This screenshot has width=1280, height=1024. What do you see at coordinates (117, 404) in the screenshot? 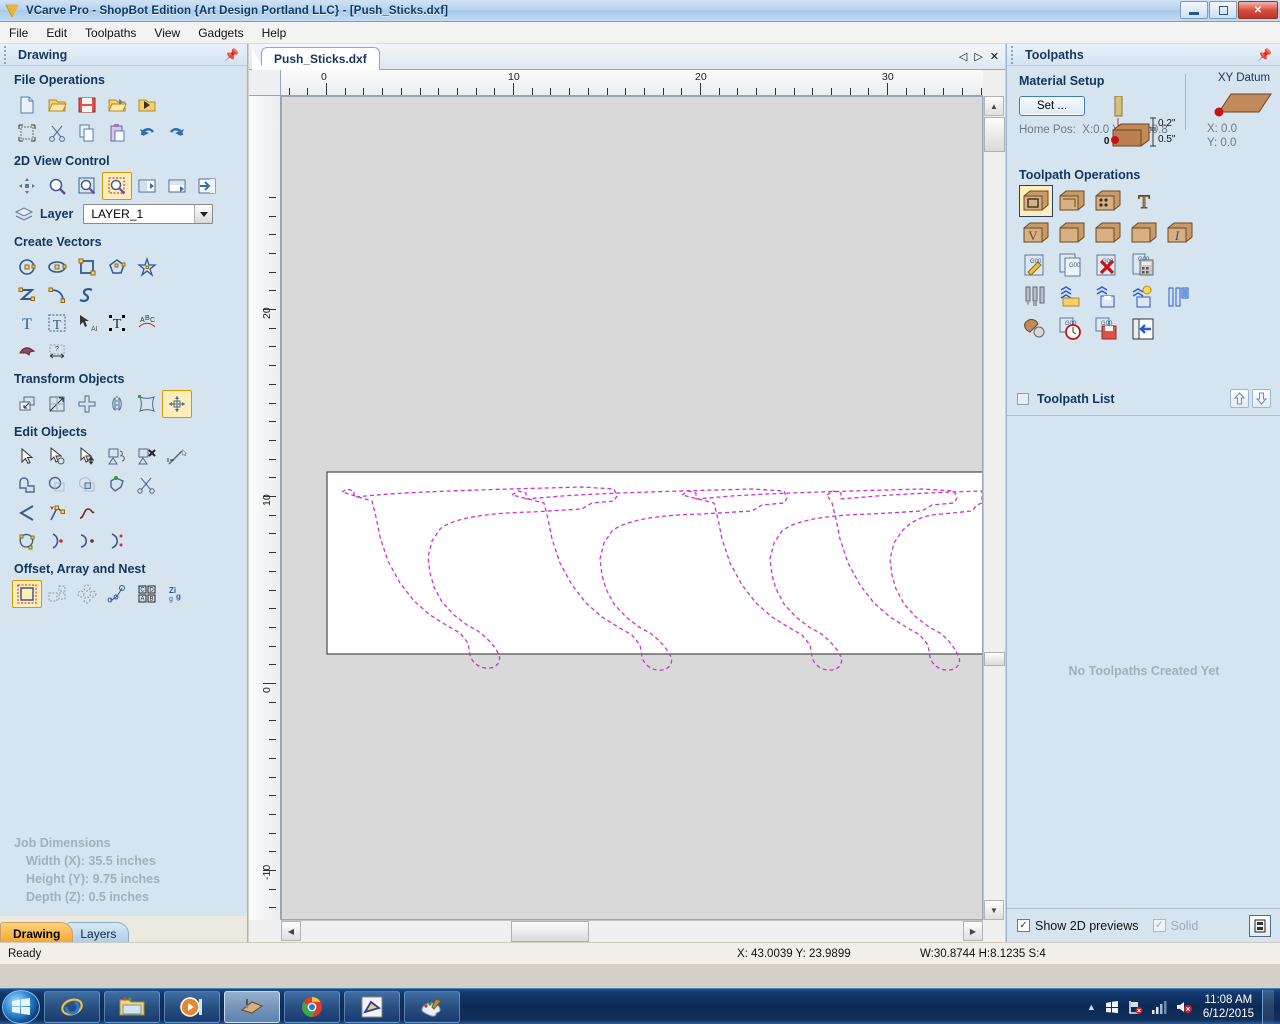
I see `mirror-object-icon` at bounding box center [117, 404].